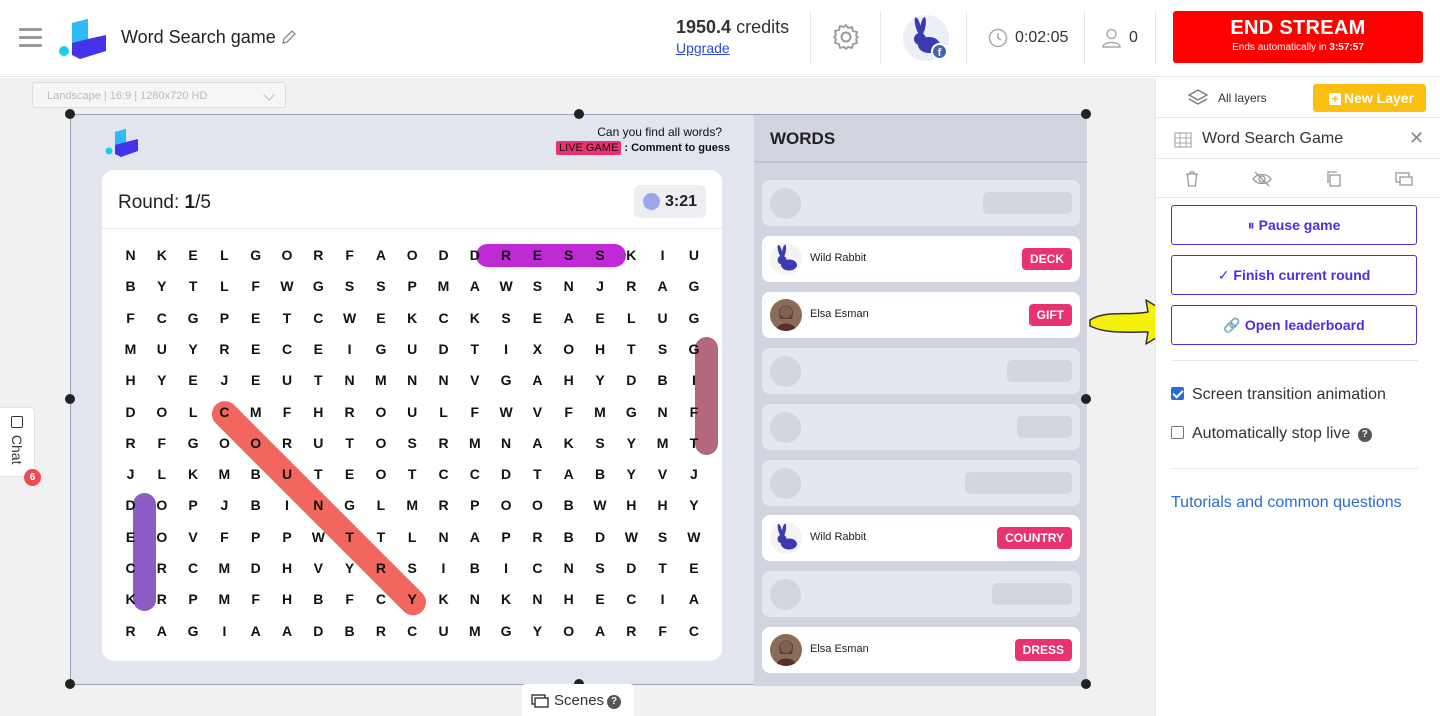 The image size is (1440, 716). Describe the element at coordinates (578, 700) in the screenshot. I see `scenes-button: Scenes?` at that location.